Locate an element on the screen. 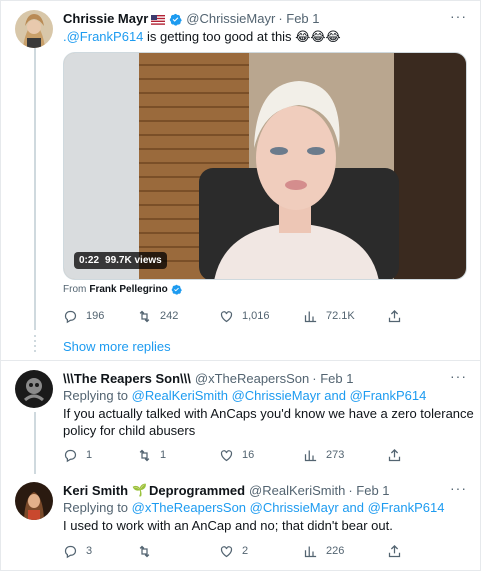 The image size is (481, 571). retweet-count: 242 is located at coordinates (169, 316).